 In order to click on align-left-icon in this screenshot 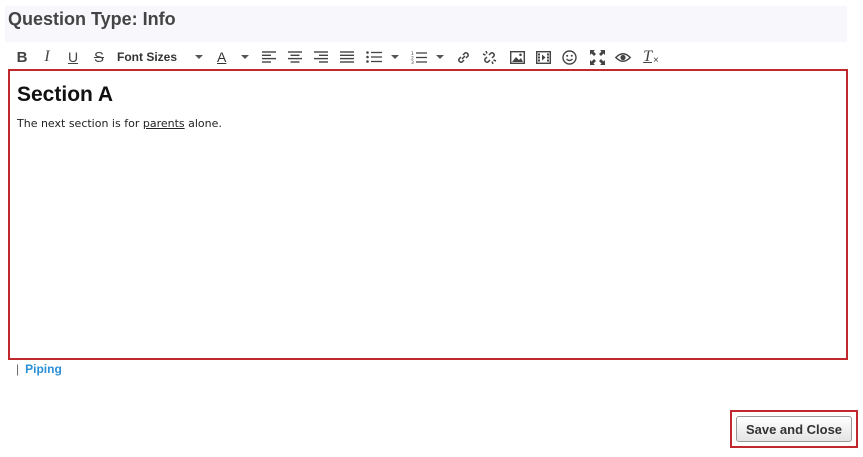, I will do `click(269, 57)`.